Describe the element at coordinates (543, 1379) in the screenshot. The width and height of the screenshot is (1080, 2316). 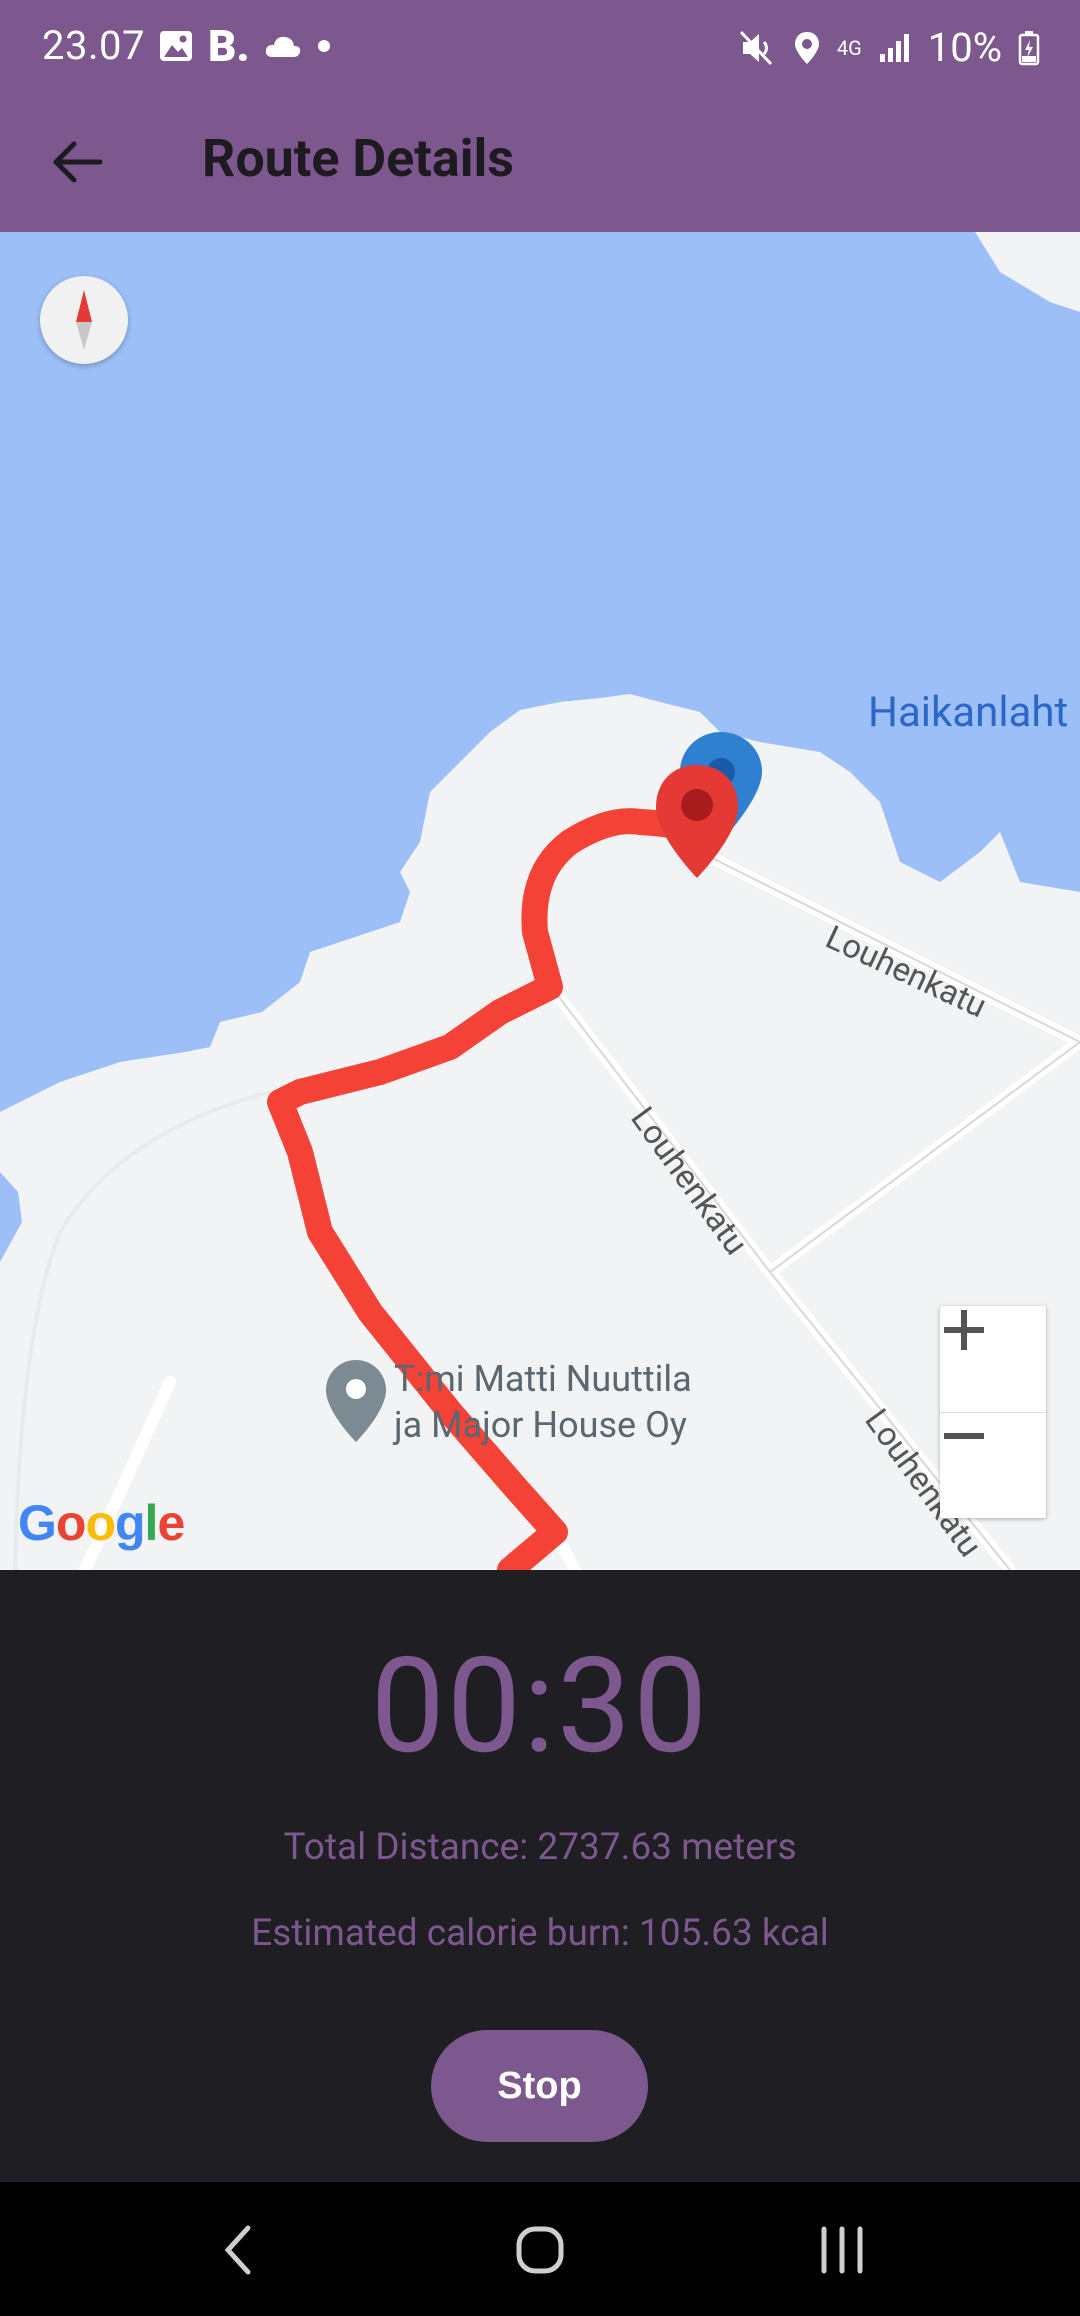
I see `poi-name-line1: T:mi Matti Nuuttila` at that location.